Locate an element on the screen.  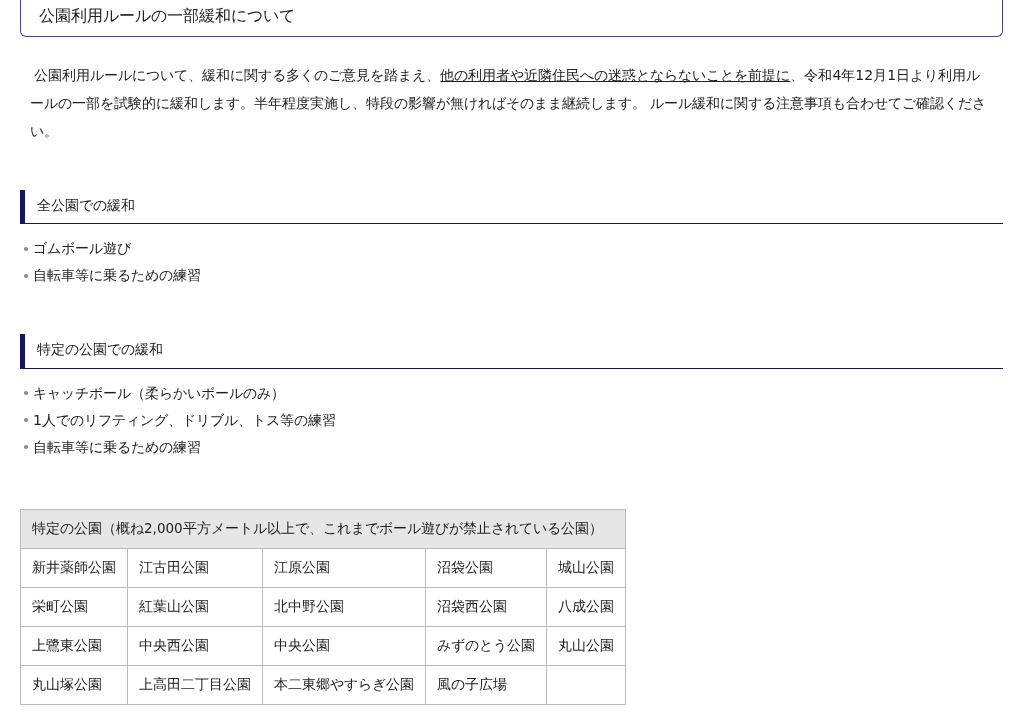
list-item: 1人でのリフティング、ドリブル、トス等の練習 is located at coordinates (184, 420).